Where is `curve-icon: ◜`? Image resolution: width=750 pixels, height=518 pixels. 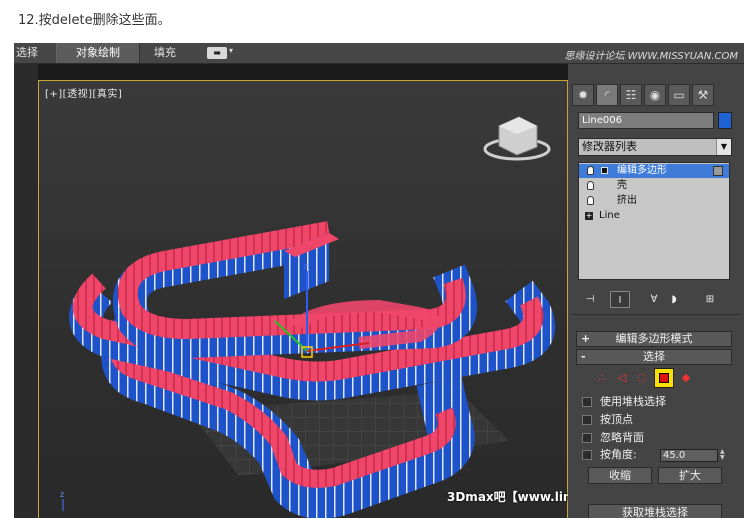 curve-icon: ◜ is located at coordinates (607, 95).